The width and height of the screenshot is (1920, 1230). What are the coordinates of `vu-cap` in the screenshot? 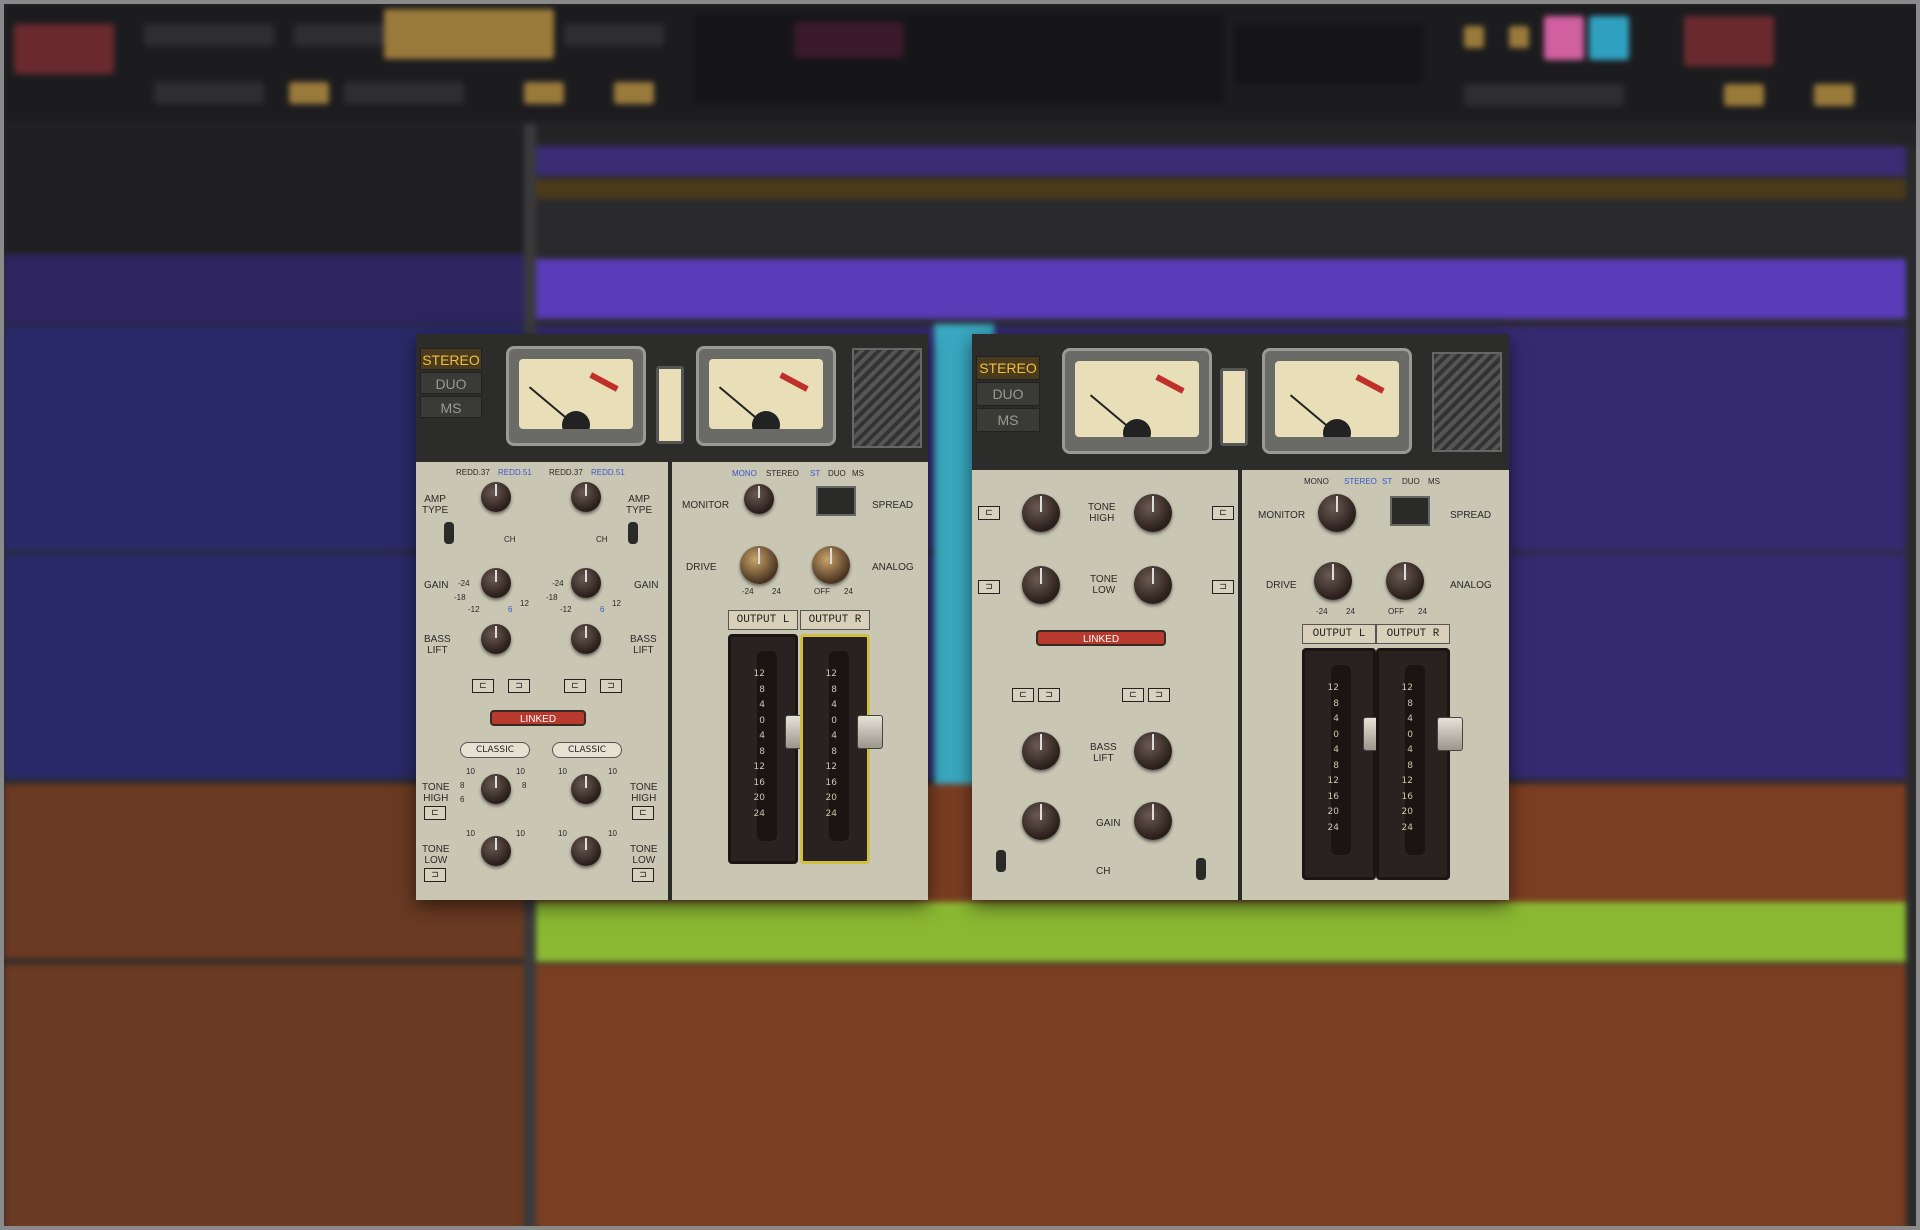 It's located at (576, 420).